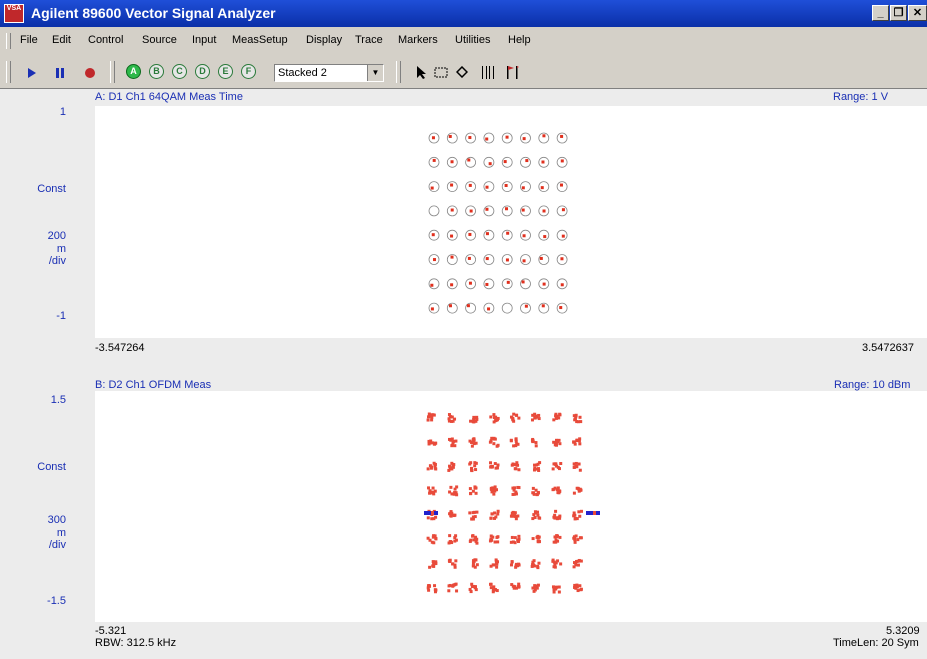 The image size is (927, 659). I want to click on menu-file: File, so click(29, 40).